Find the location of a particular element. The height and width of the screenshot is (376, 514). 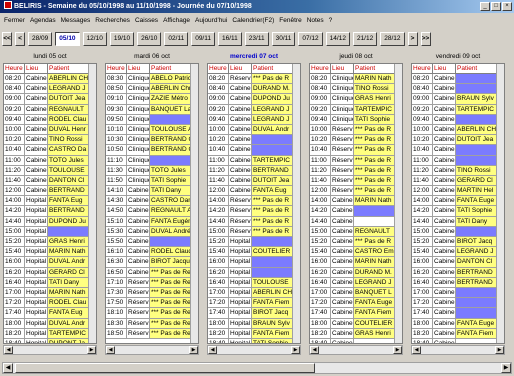

appointment-row: 15:00 Cabine is located at coordinates (458, 231).